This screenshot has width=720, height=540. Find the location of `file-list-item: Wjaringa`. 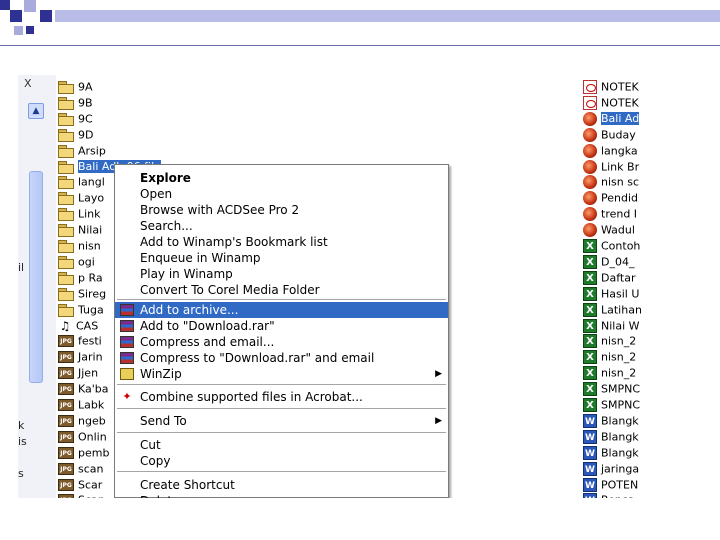

file-list-item: Wjaringa is located at coordinates (611, 468).